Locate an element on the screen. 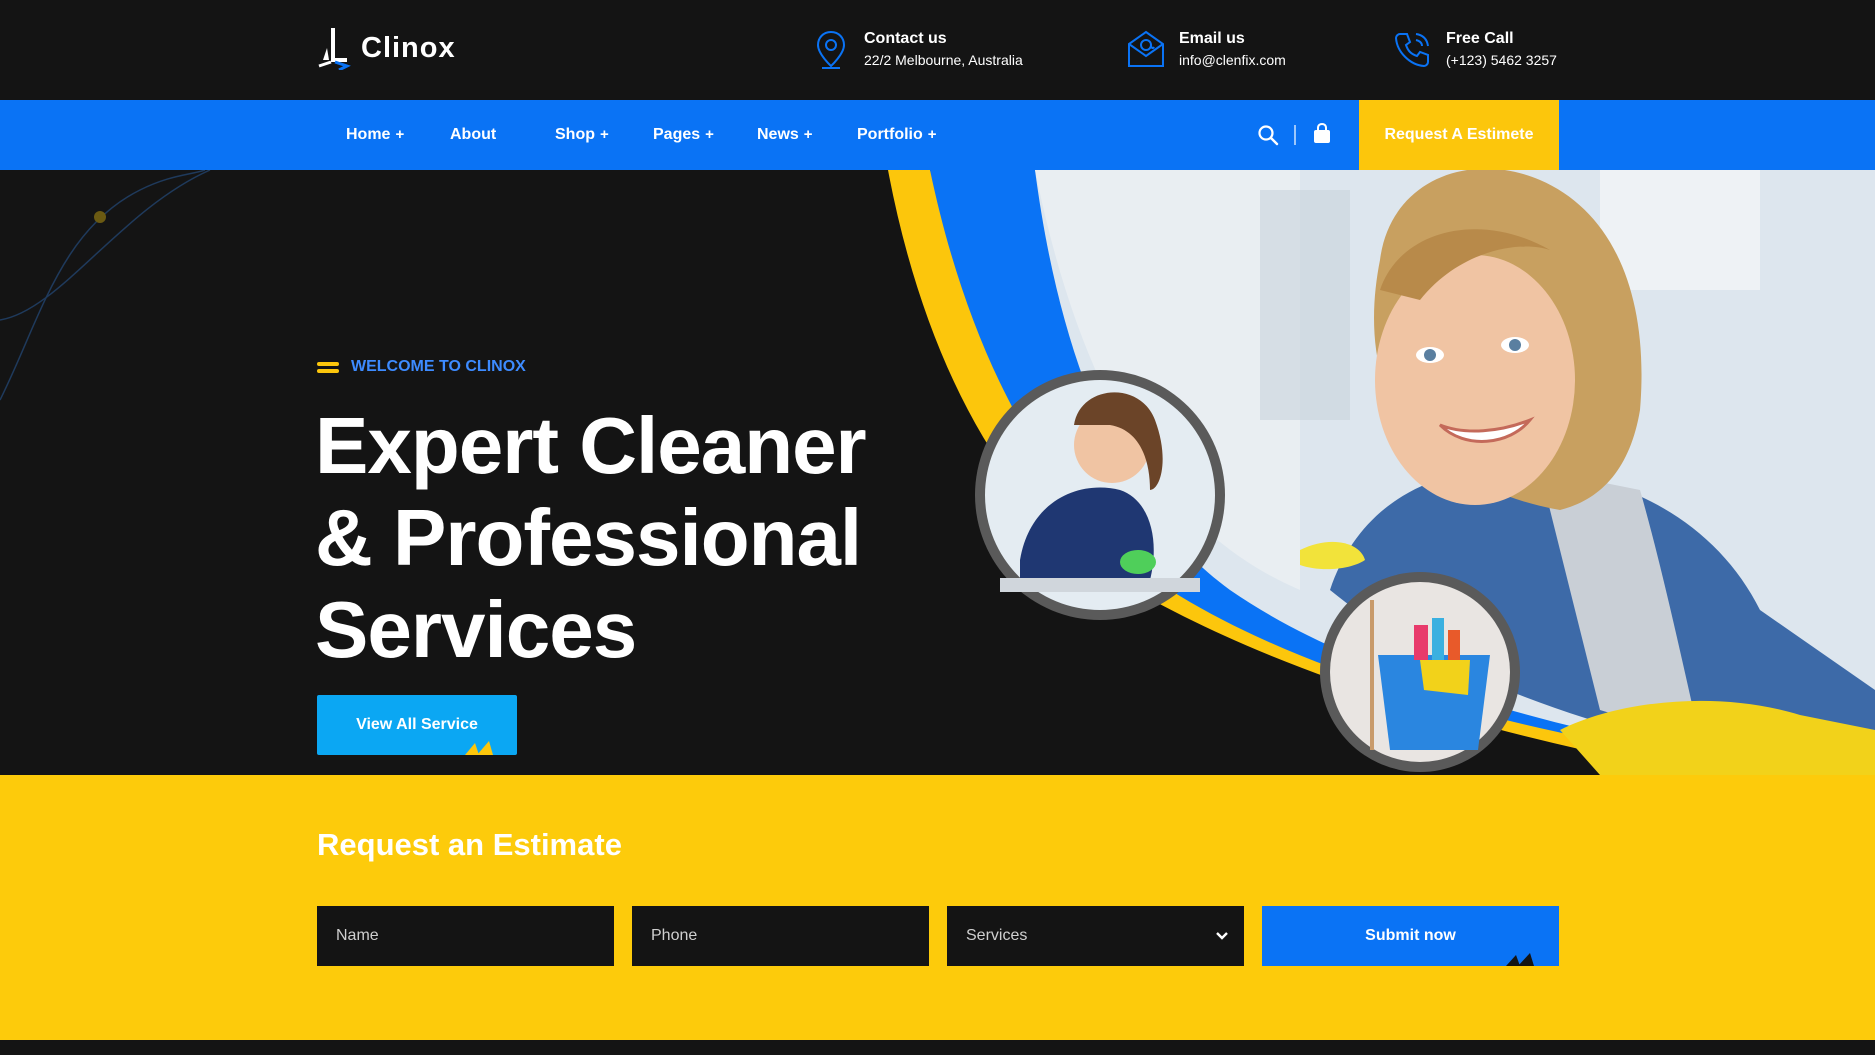  nav-item-home: Home + is located at coordinates (375, 135).